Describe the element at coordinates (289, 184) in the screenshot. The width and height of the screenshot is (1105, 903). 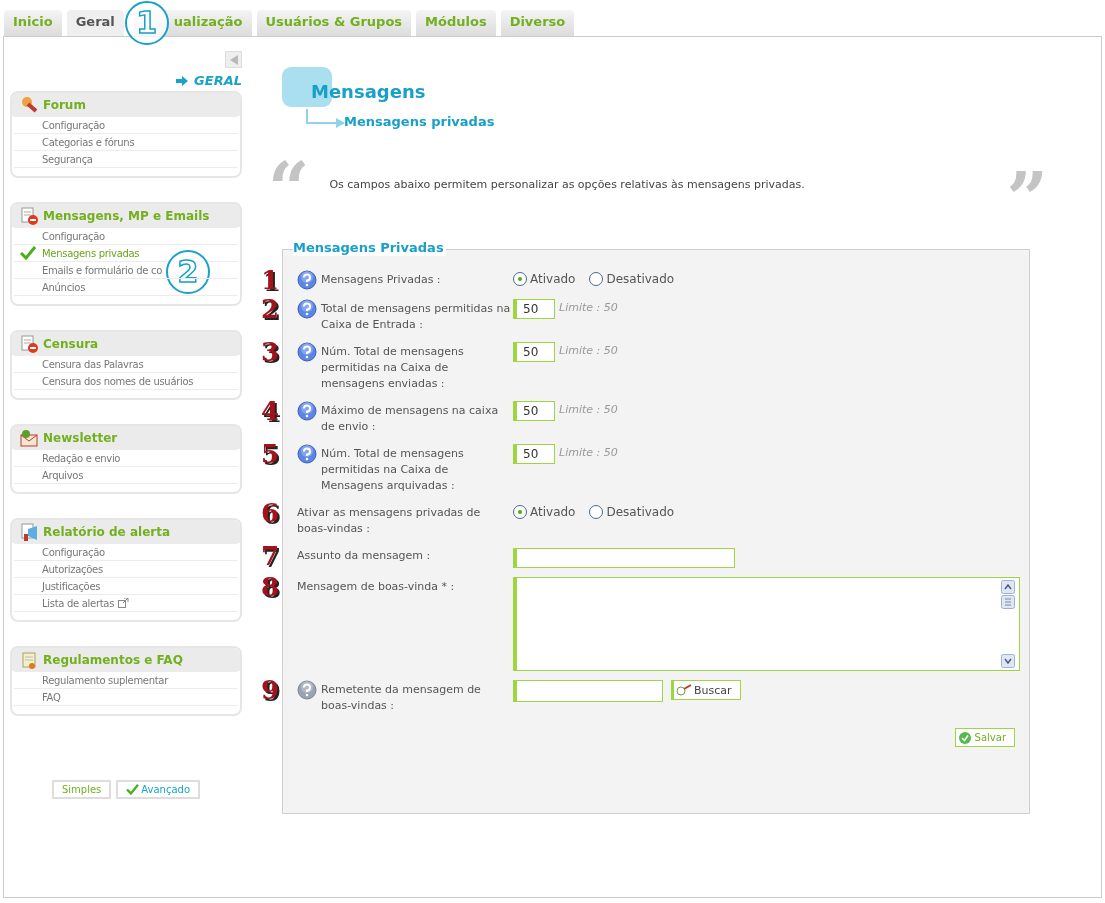
I see `quote-mark: “` at that location.